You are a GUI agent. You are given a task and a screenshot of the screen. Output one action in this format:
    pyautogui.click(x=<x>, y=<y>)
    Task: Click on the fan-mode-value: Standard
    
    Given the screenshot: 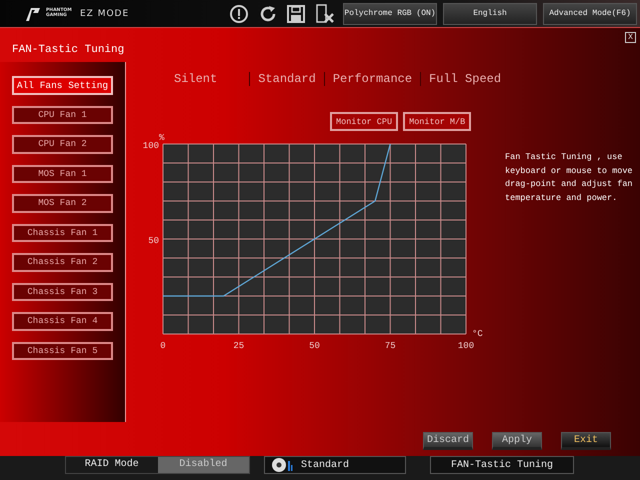 What is the action you would take?
    pyautogui.click(x=325, y=465)
    